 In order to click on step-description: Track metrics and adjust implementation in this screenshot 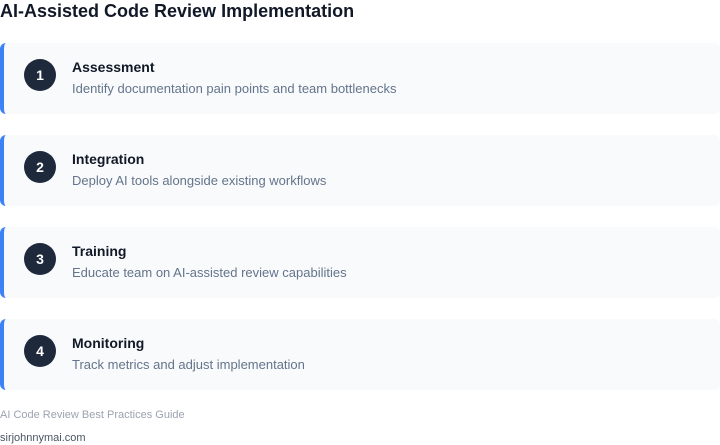, I will do `click(188, 364)`.